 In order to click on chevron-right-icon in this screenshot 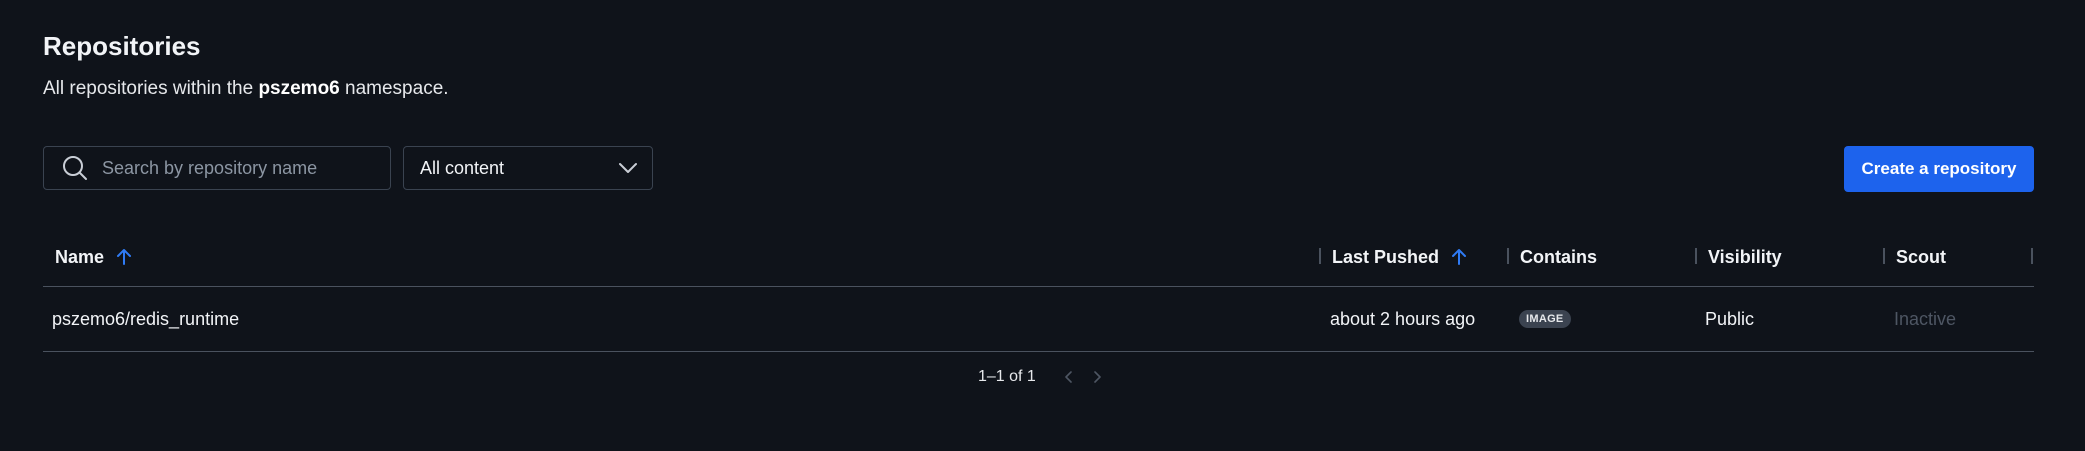, I will do `click(1097, 377)`.